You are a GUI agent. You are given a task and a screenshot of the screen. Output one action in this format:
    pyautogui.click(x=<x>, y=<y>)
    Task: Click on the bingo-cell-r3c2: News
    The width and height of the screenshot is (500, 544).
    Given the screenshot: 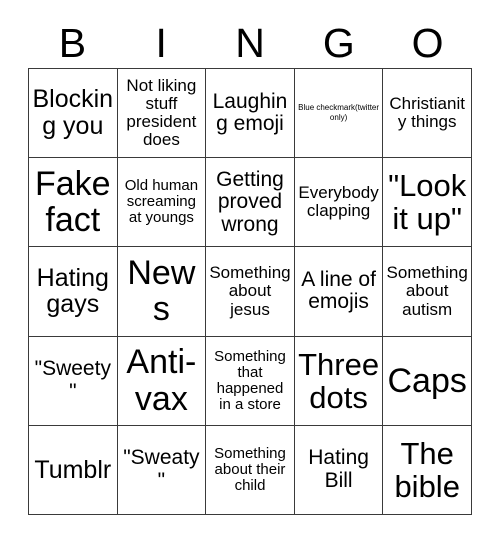 What is the action you would take?
    pyautogui.click(x=162, y=292)
    